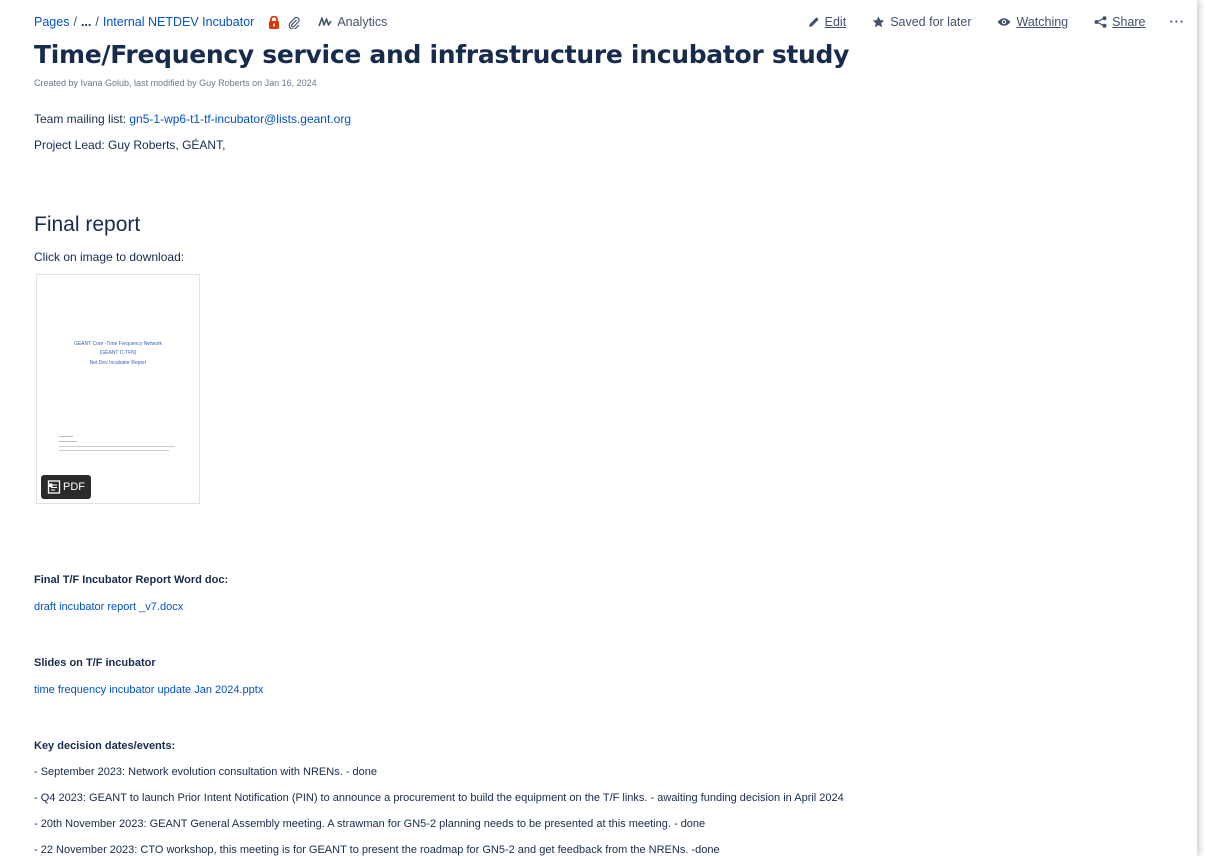 The image size is (1210, 856). I want to click on paperclip-icon, so click(294, 22).